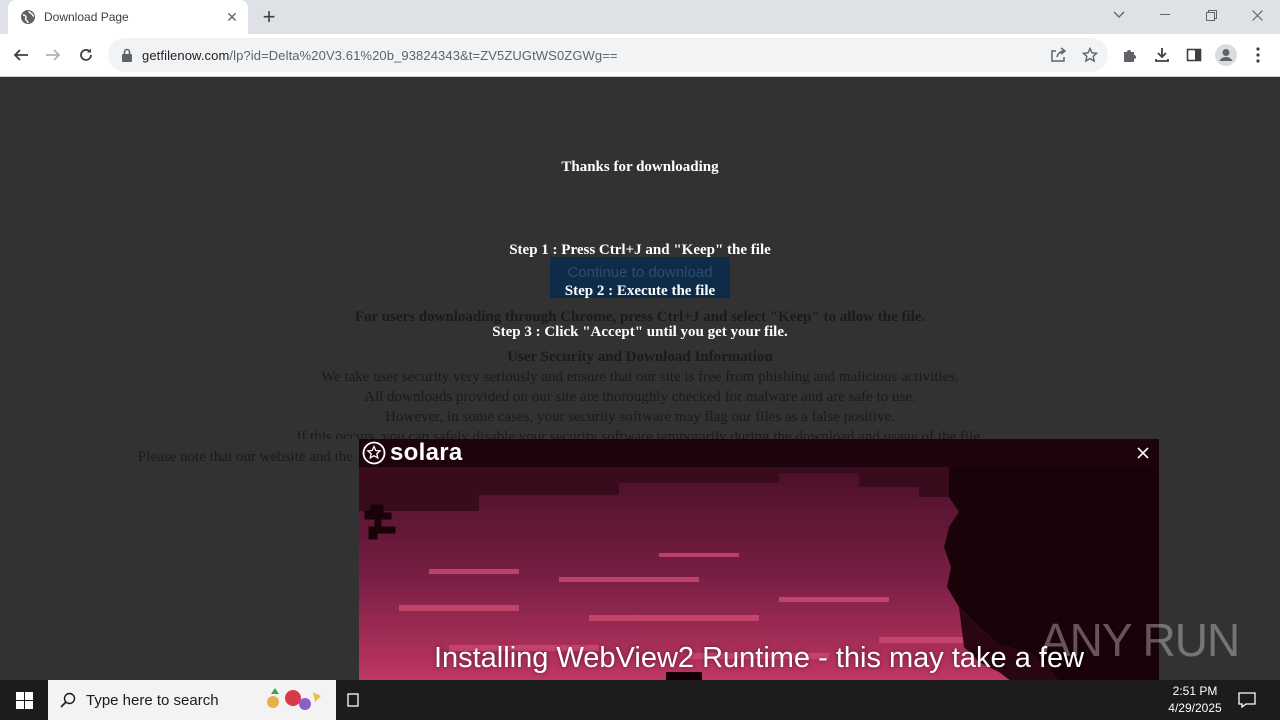 The height and width of the screenshot is (720, 1280). Describe the element at coordinates (1090, 55) in the screenshot. I see `bookmark-star-icon` at that location.